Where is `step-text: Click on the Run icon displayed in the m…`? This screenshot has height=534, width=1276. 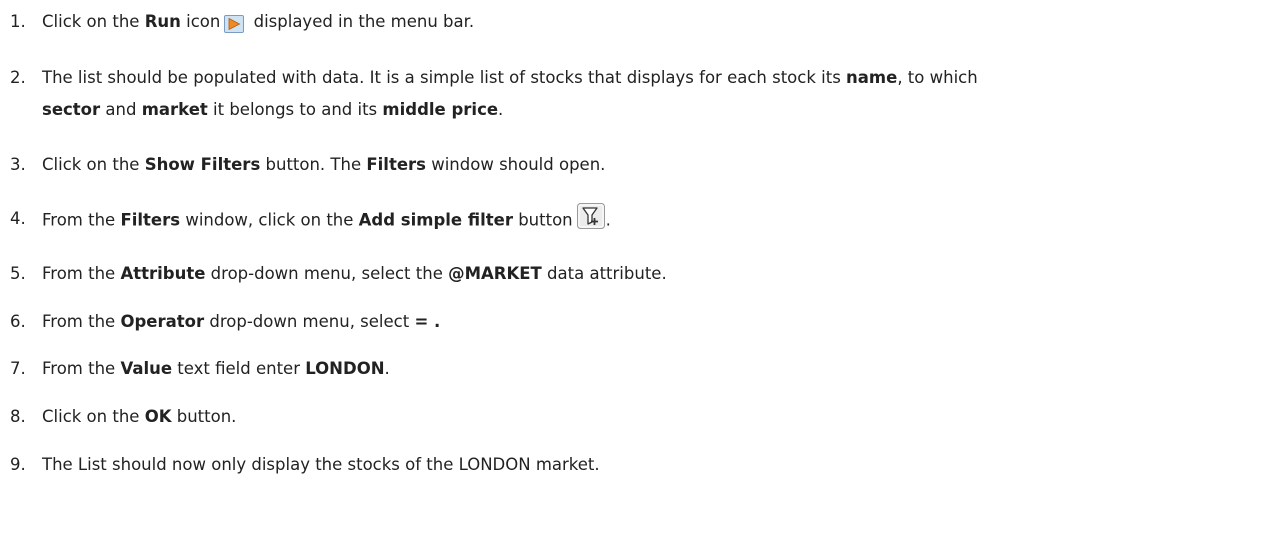 step-text: Click on the Run icon displayed in the m… is located at coordinates (258, 22).